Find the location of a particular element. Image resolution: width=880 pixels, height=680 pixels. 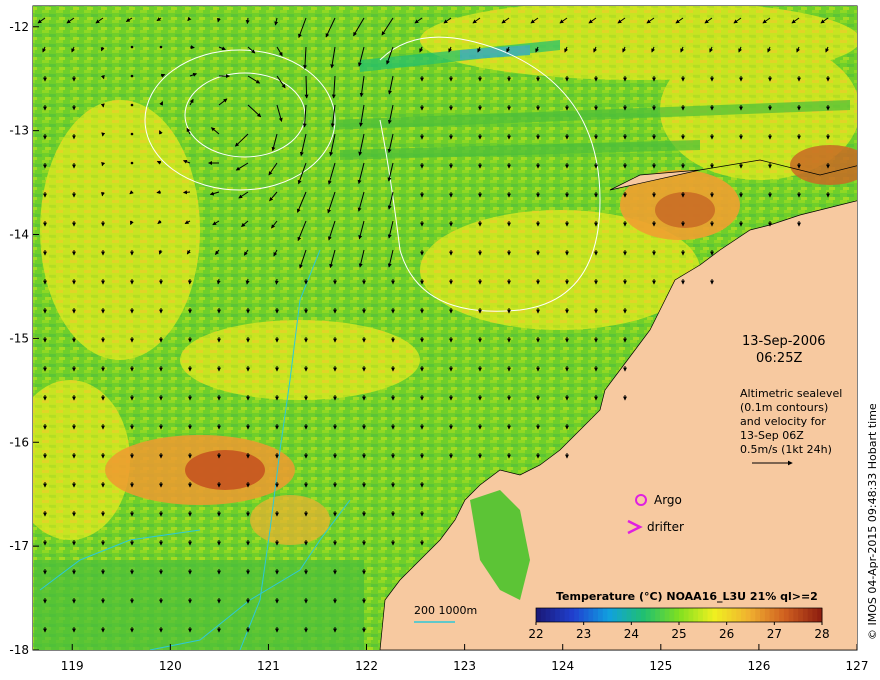

colorbar-title: Temperature (°C) NOAA16_L3U 21% ql>=2 is located at coordinates (687, 596).